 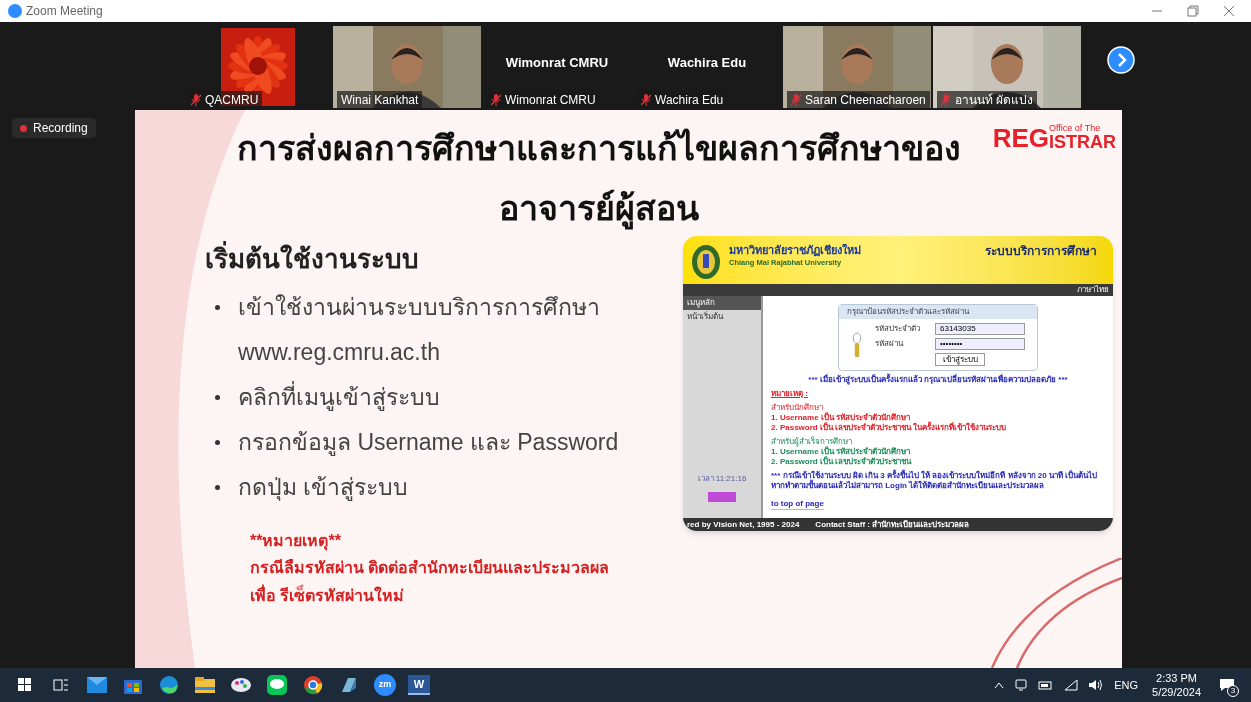 I want to click on restore-icon, so click(x=1193, y=11).